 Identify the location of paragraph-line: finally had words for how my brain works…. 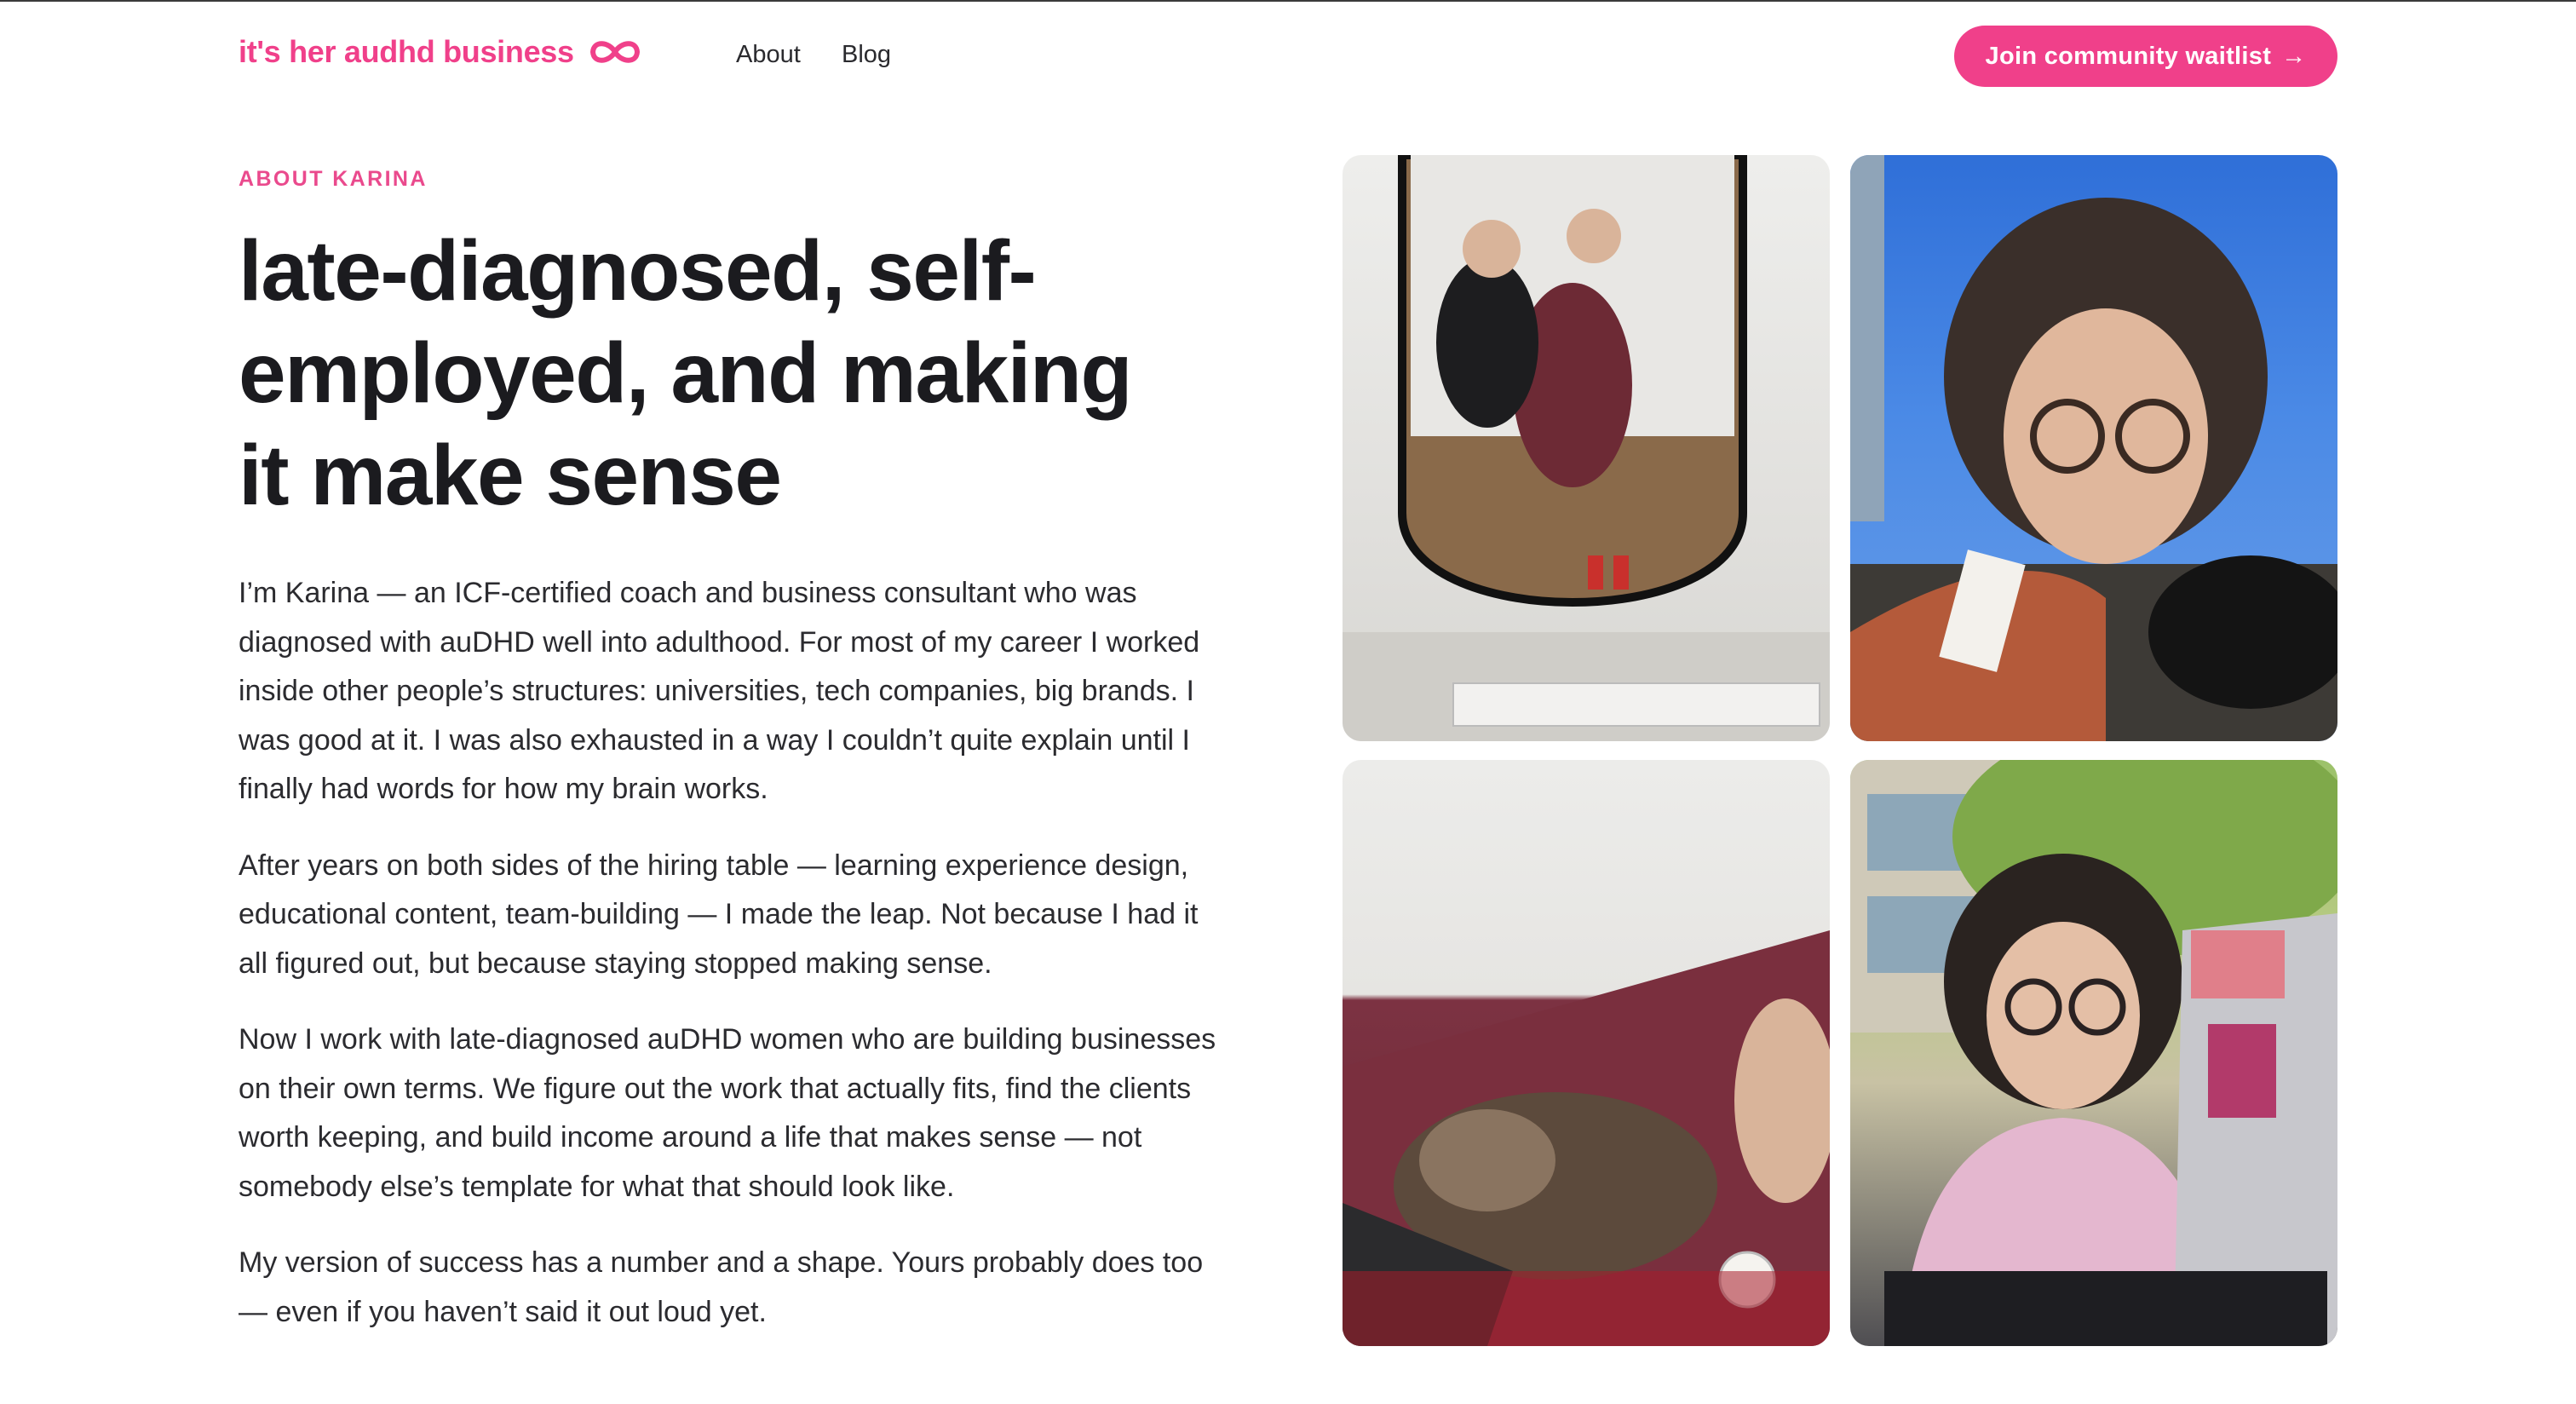
(503, 789).